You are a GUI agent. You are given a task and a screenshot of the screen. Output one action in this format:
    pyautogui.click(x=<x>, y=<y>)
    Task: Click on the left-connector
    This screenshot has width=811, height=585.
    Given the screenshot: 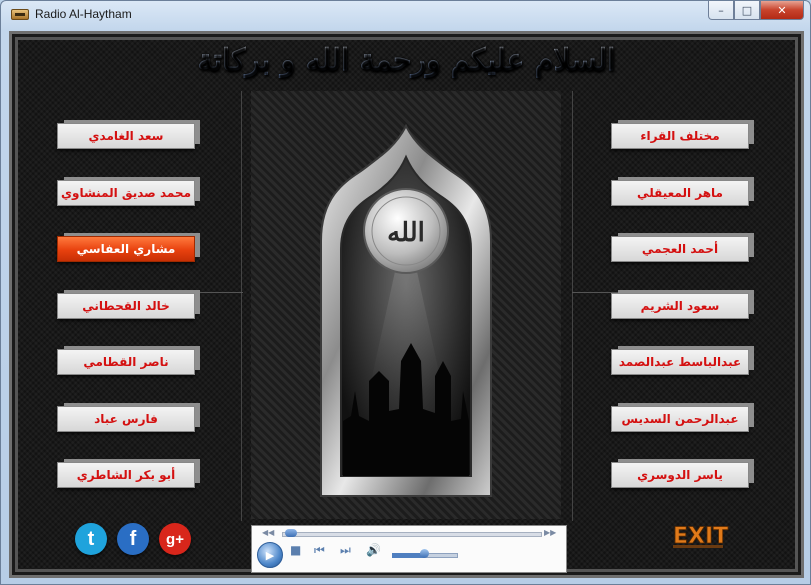 What is the action you would take?
    pyautogui.click(x=221, y=292)
    